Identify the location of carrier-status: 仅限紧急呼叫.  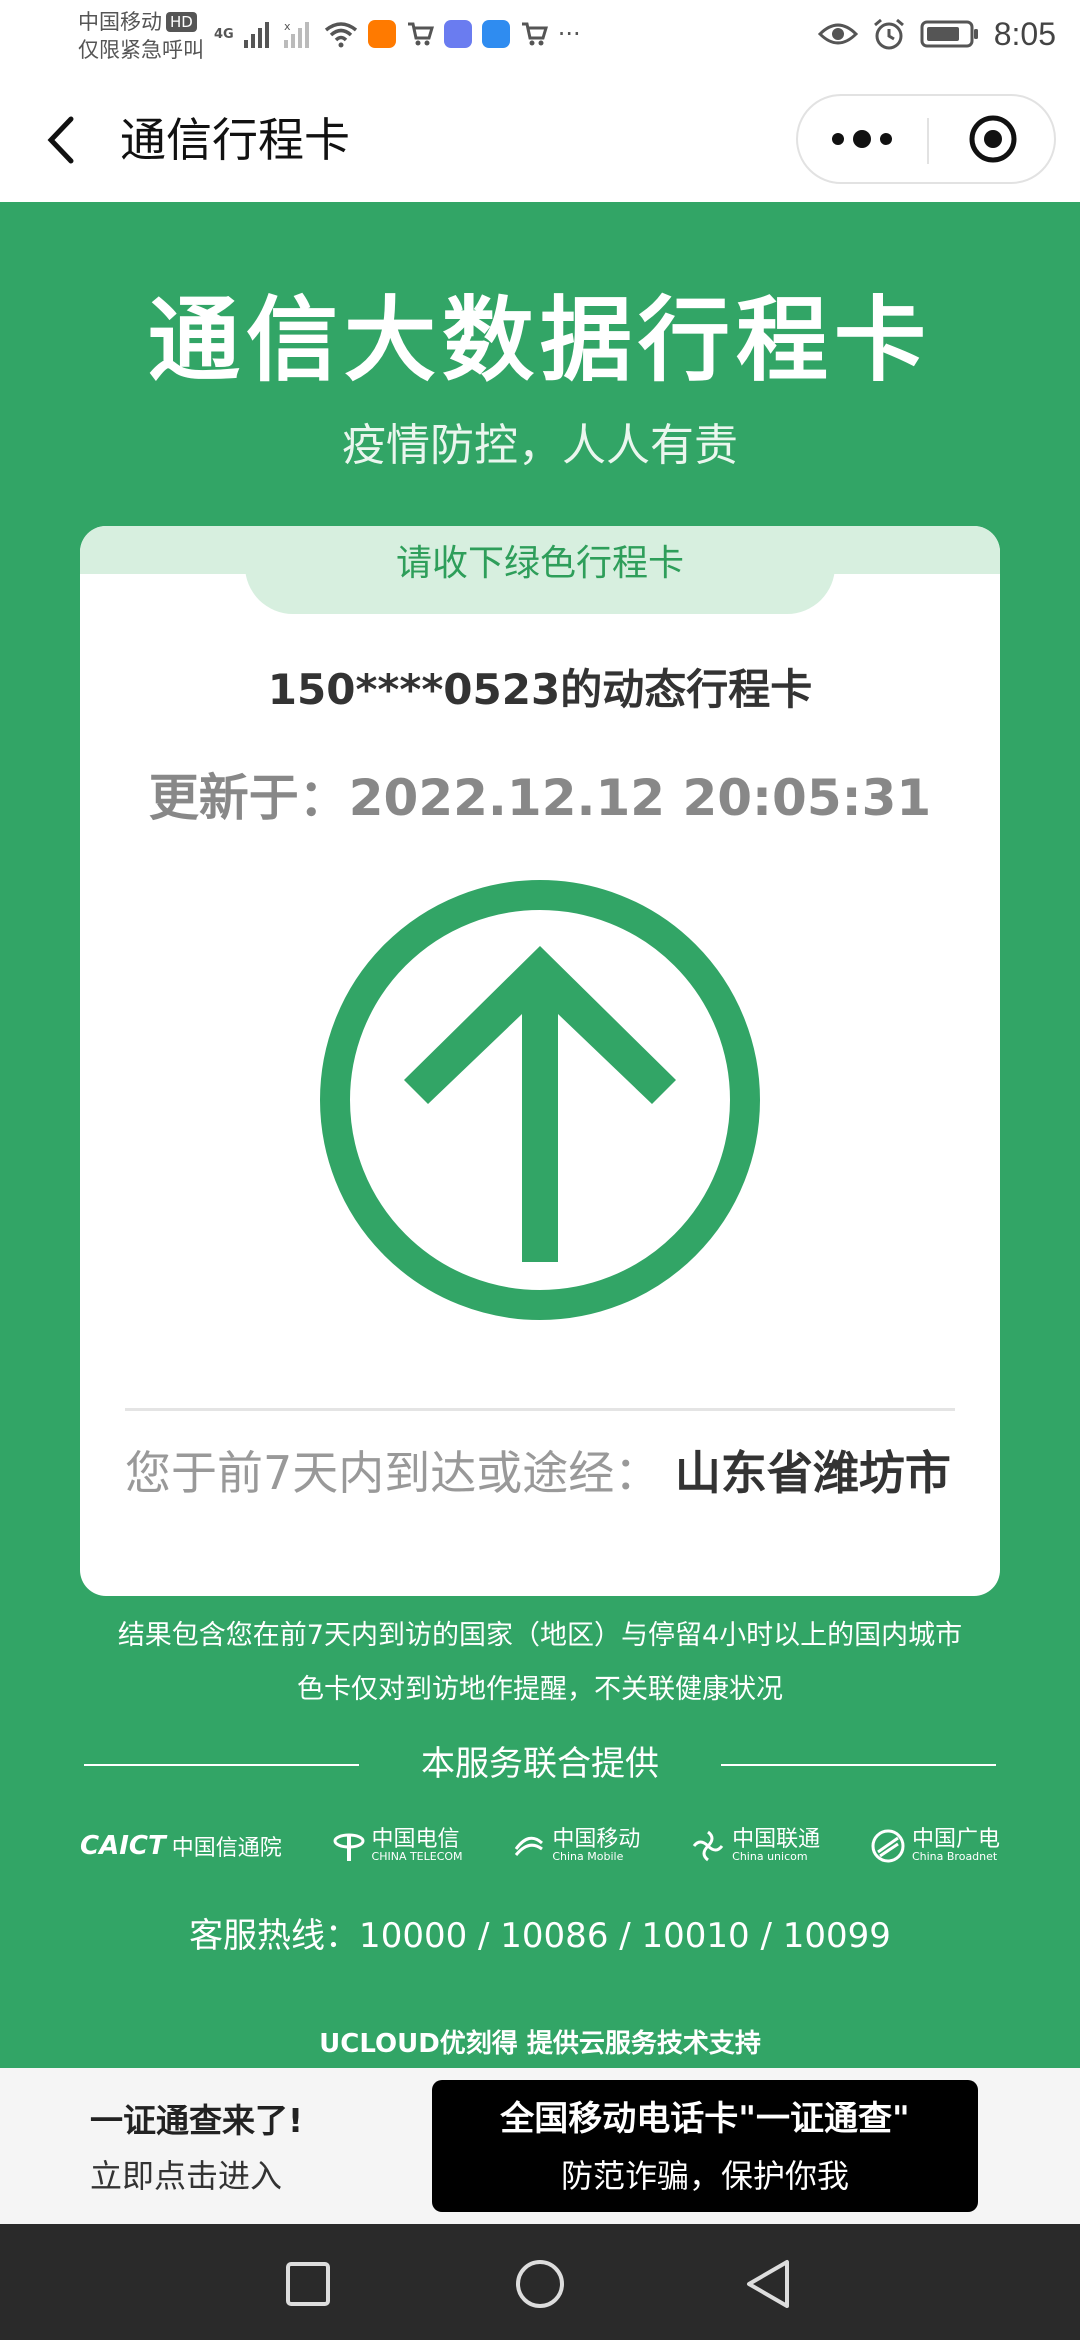
(141, 50).